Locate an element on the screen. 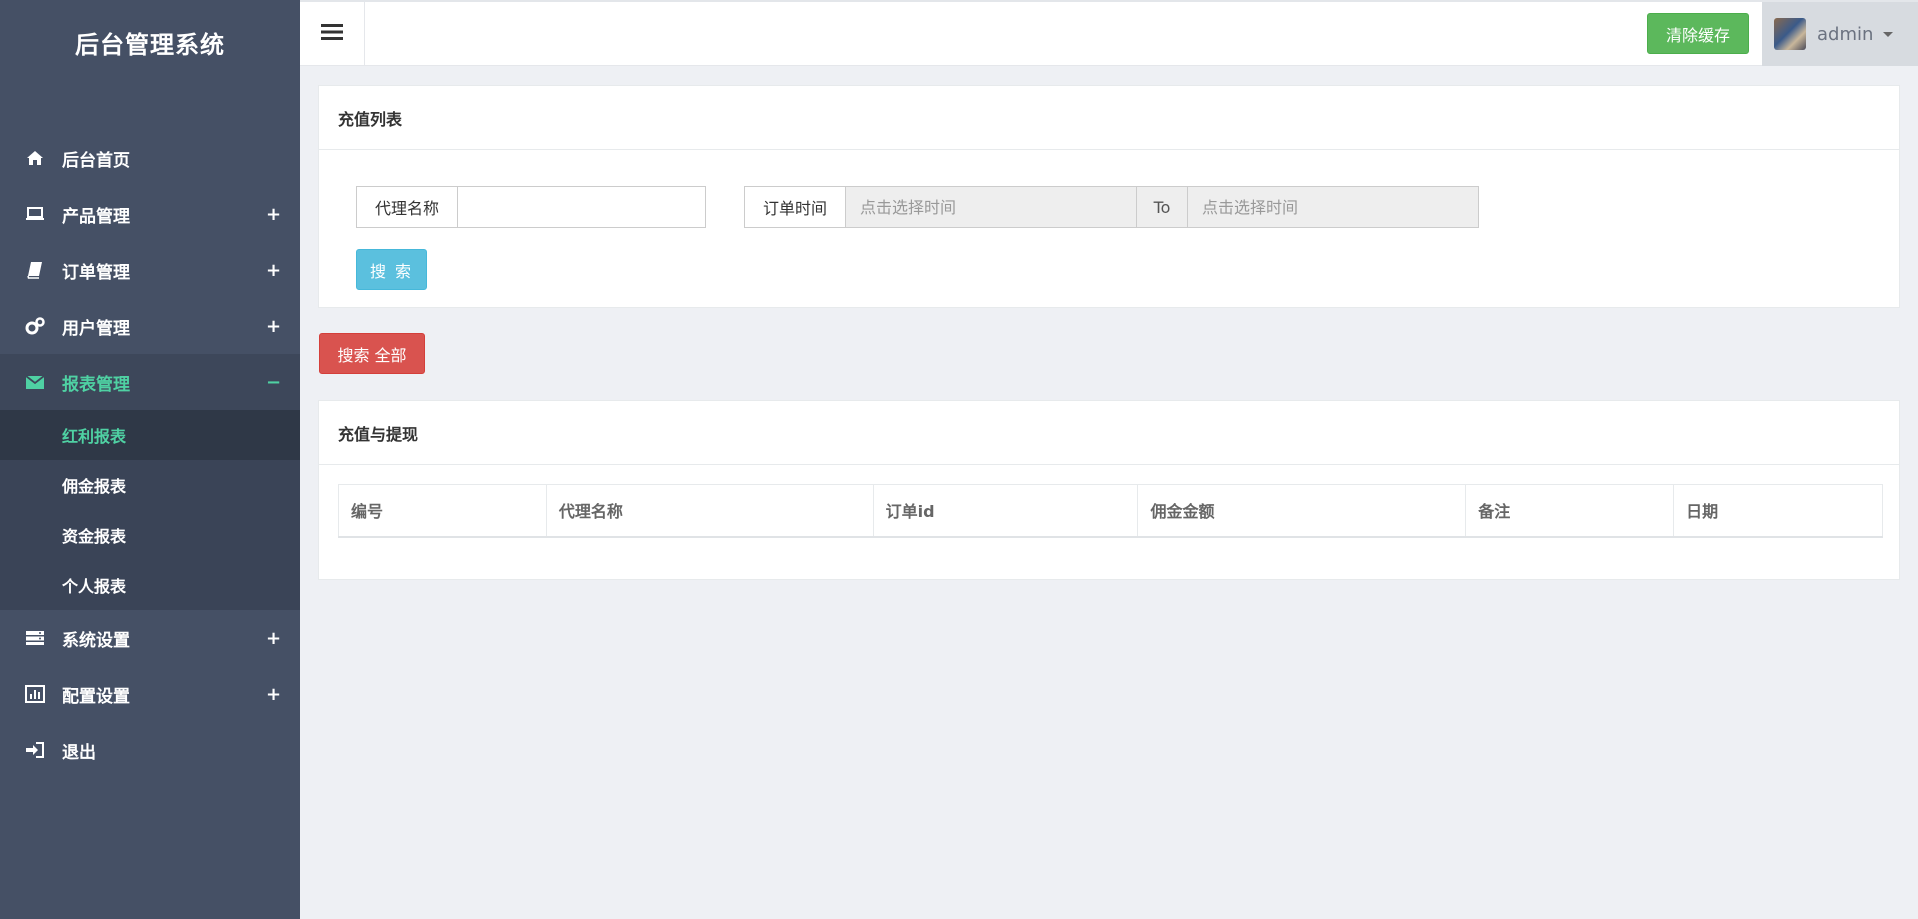 The image size is (1918, 919). search-all-button: 搜索 全部 is located at coordinates (372, 353).